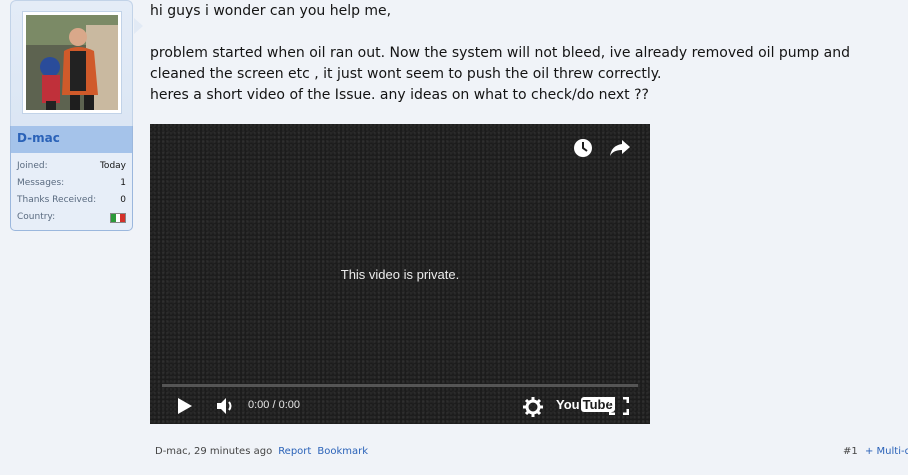 The image size is (908, 475). I want to click on message-line: hi guys i wonder can you help me,, so click(271, 11).